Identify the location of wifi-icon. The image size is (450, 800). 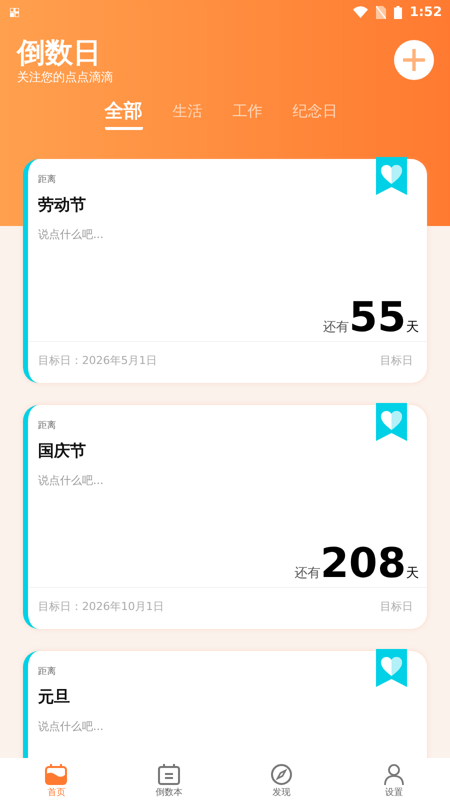
(360, 12).